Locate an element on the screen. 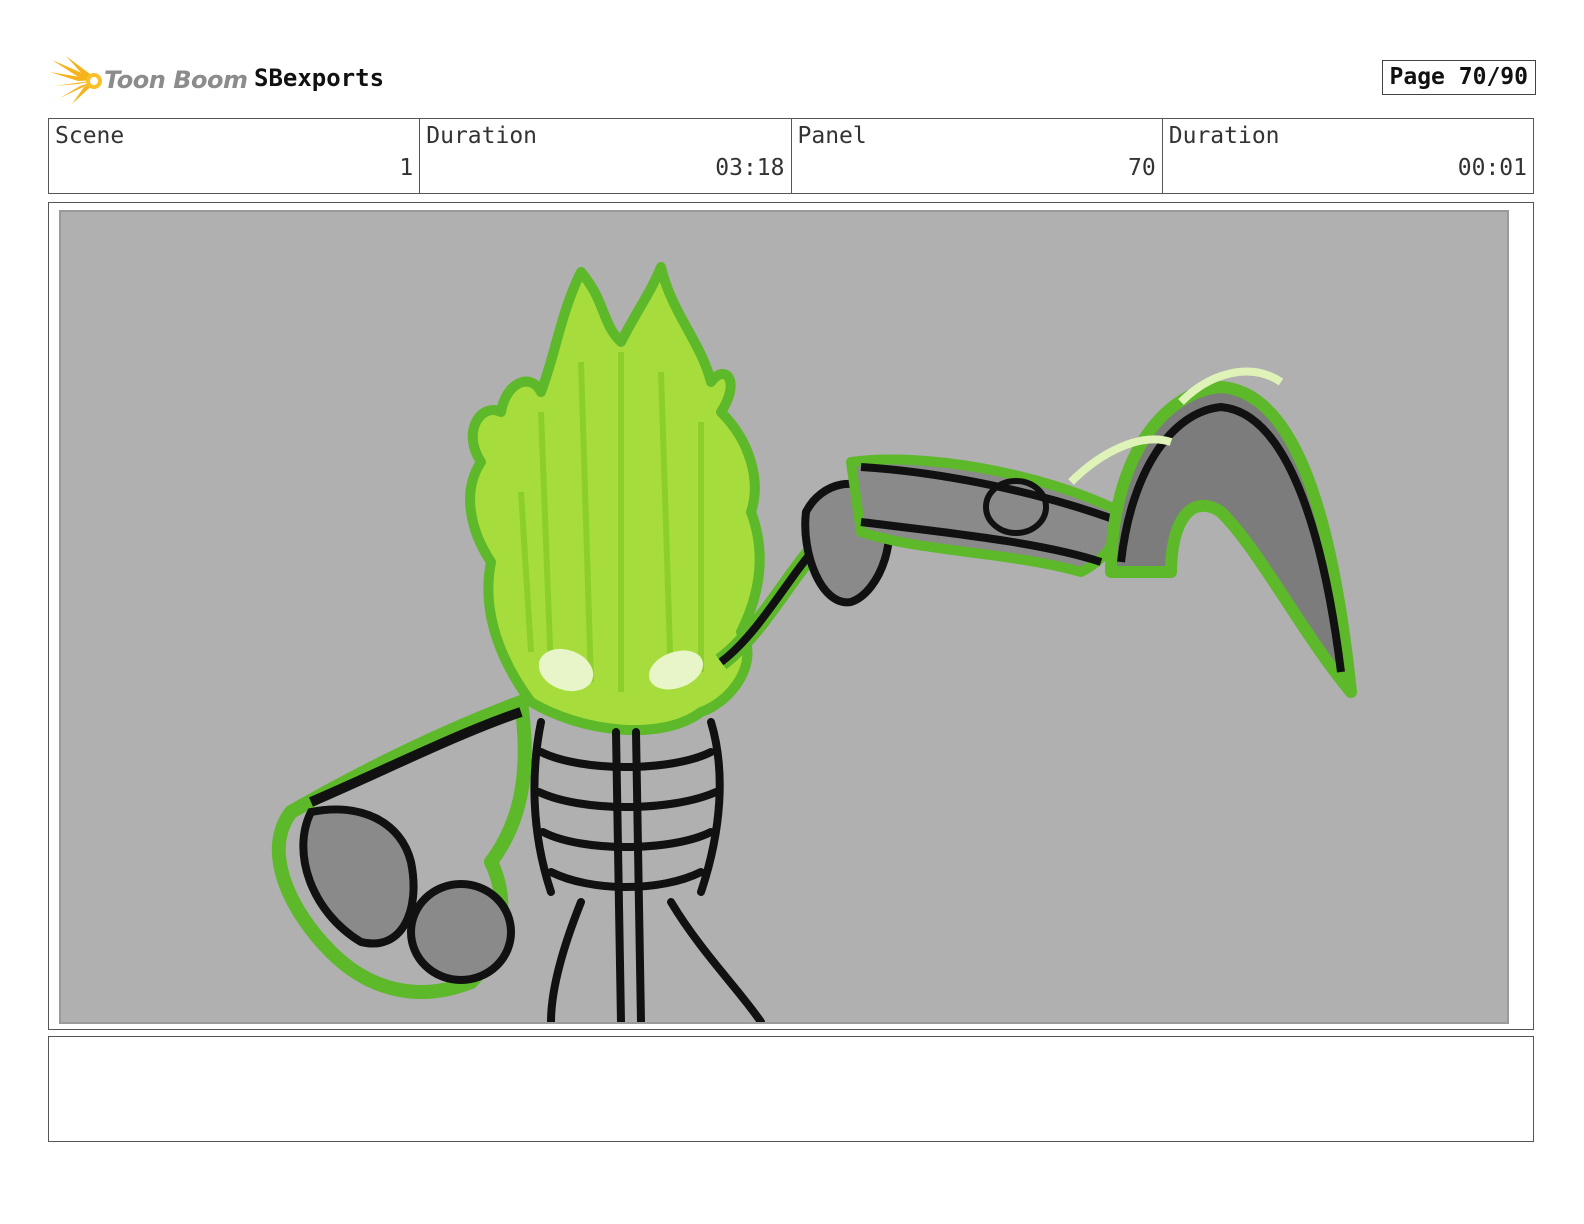 This screenshot has height=1224, width=1584. scene-label: Scene is located at coordinates (90, 136).